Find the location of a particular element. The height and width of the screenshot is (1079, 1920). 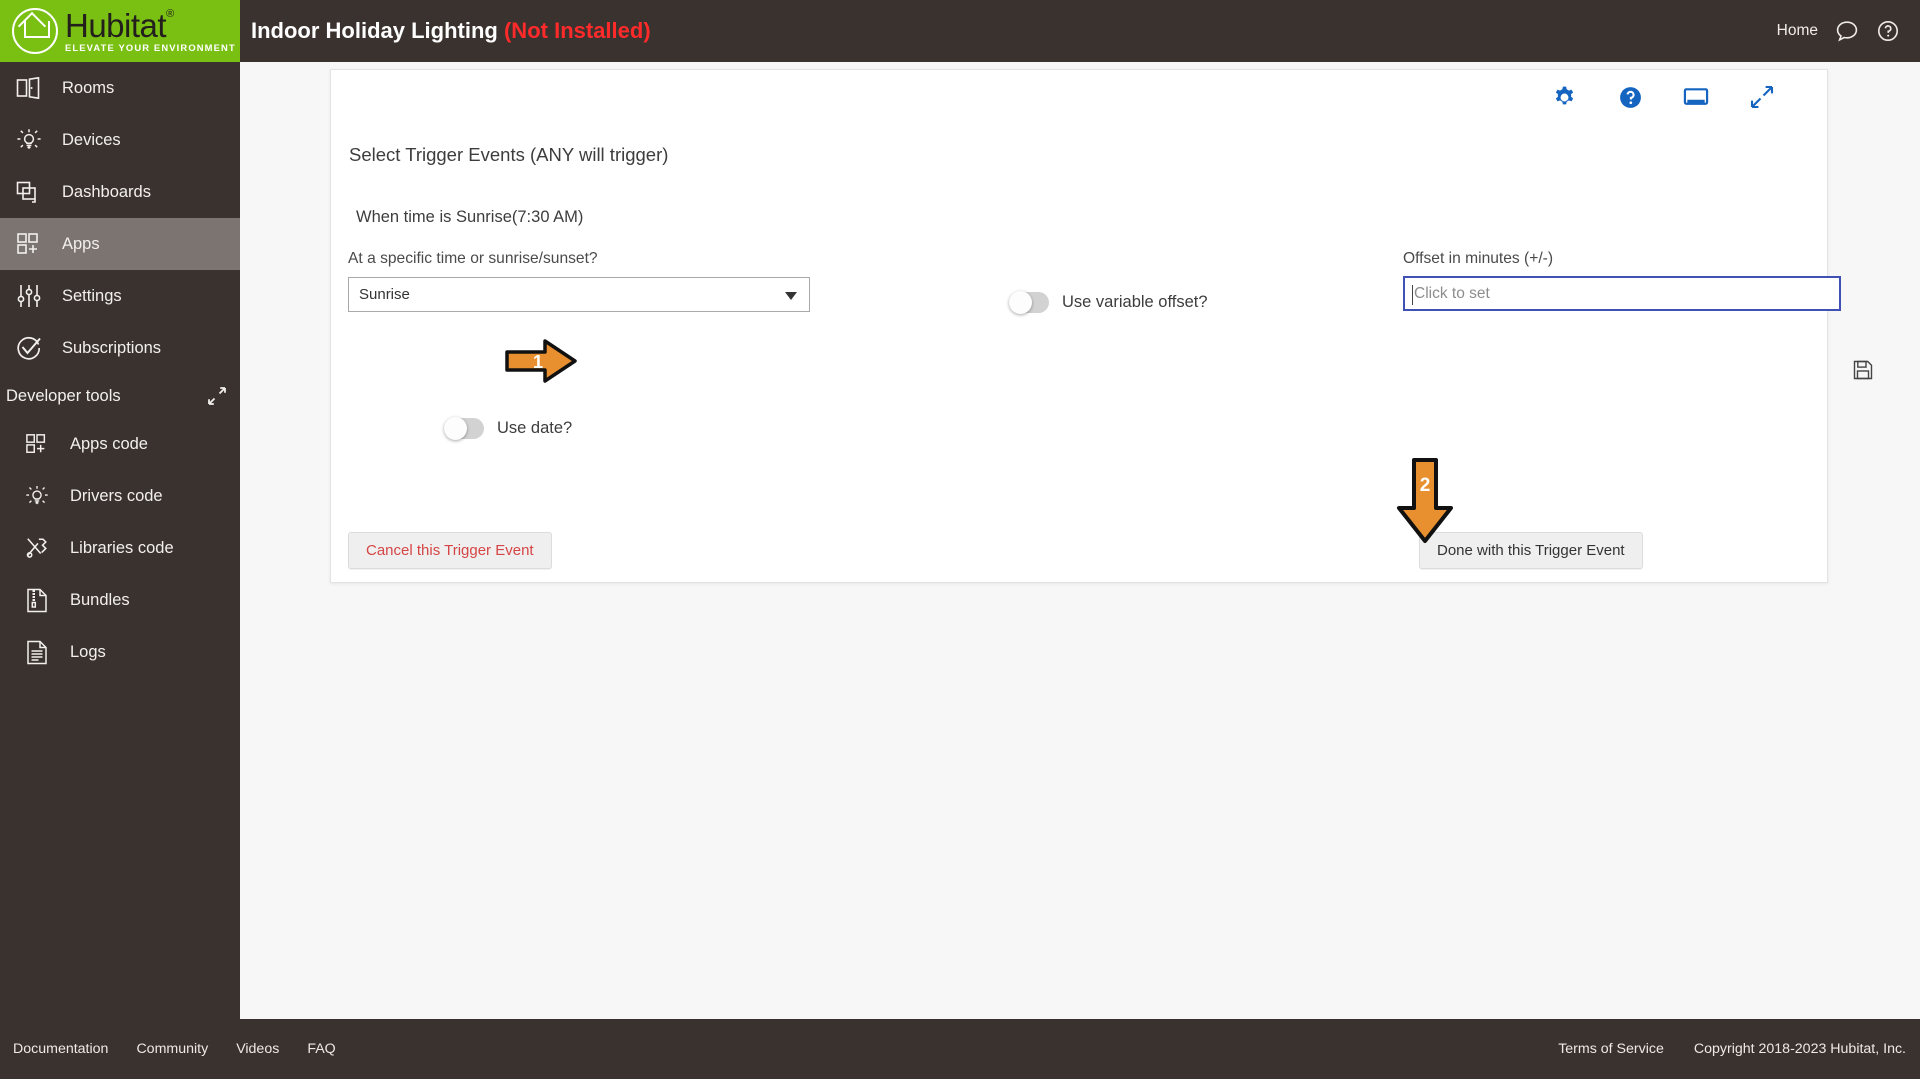

sidebar-item-rooms: Rooms is located at coordinates (120, 88).